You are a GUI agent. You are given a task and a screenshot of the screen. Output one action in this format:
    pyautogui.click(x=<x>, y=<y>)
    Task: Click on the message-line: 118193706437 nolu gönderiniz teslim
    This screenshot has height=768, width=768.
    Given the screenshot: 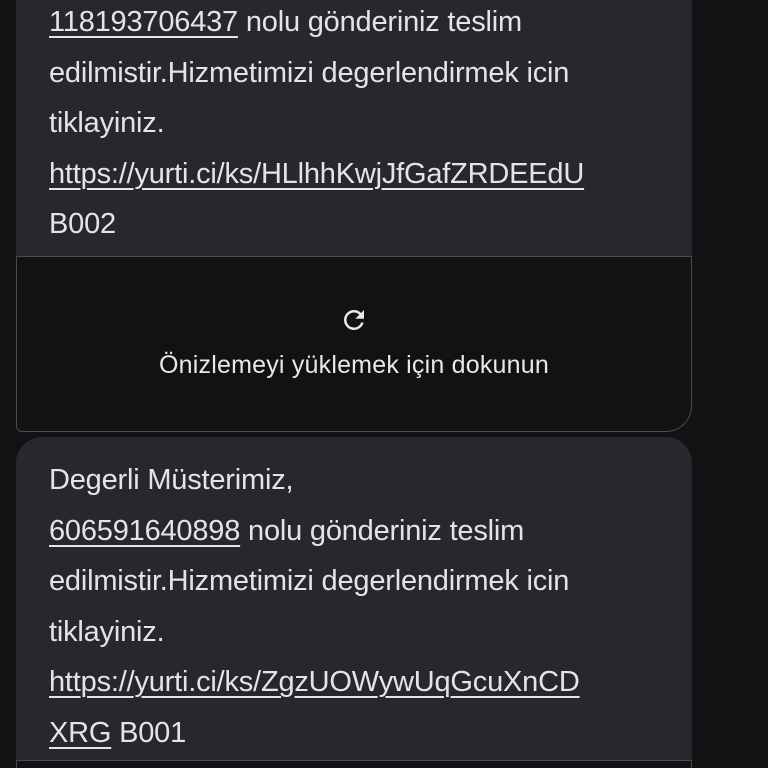 What is the action you would take?
    pyautogui.click(x=364, y=24)
    